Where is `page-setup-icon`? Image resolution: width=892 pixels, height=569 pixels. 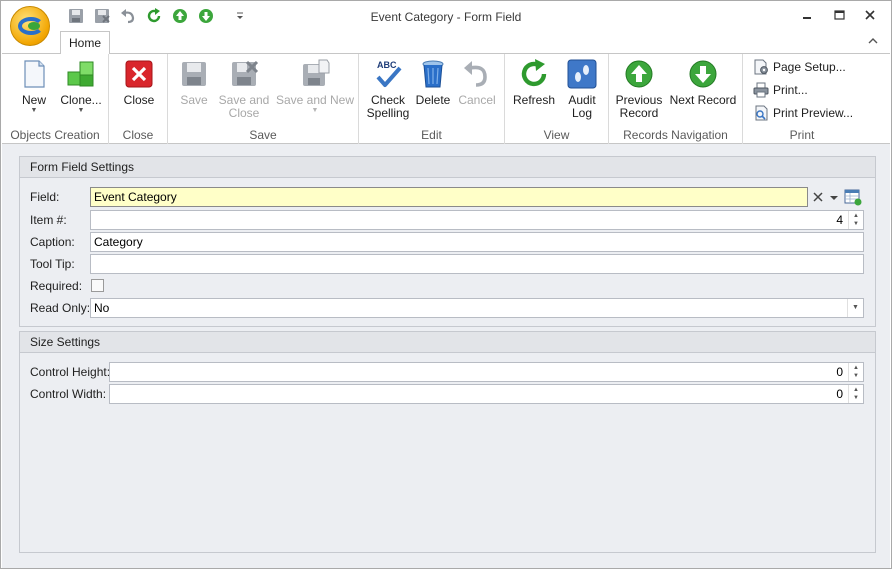 page-setup-icon is located at coordinates (761, 67).